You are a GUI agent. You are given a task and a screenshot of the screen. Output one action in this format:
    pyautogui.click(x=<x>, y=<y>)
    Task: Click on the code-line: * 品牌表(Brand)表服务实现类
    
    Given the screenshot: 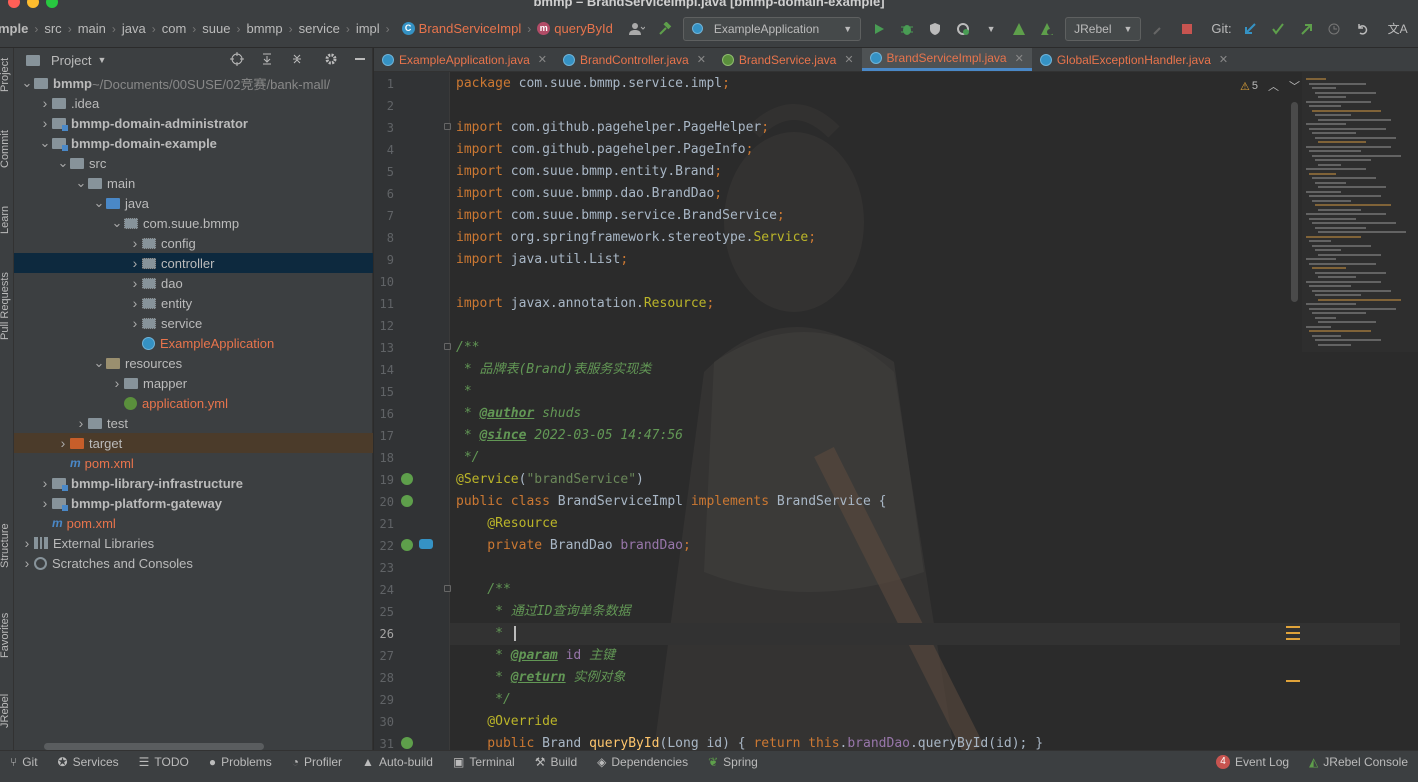 What is the action you would take?
    pyautogui.click(x=553, y=370)
    